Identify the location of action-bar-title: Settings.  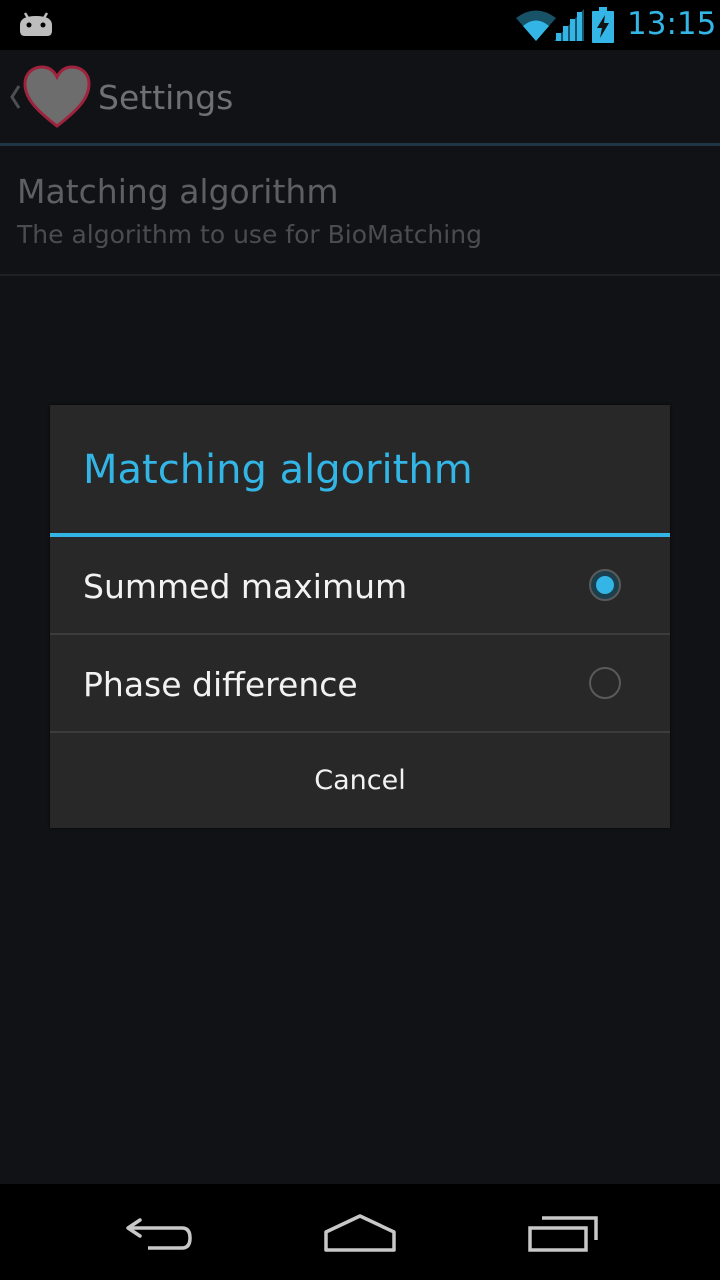
(166, 97).